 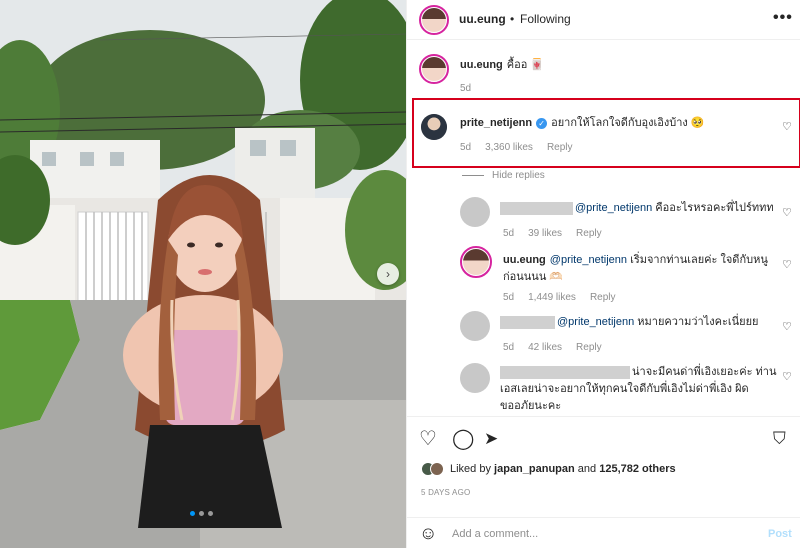 I want to click on caption-meta: 5d, so click(x=465, y=88).